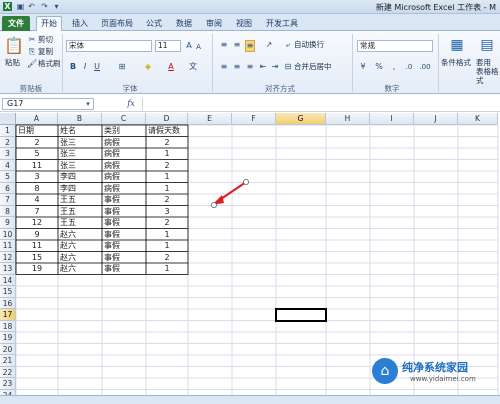 Image resolution: width=500 pixels, height=404 pixels. Describe the element at coordinates (275, 67) in the screenshot. I see `increase-indent-icon: ⇥` at that location.